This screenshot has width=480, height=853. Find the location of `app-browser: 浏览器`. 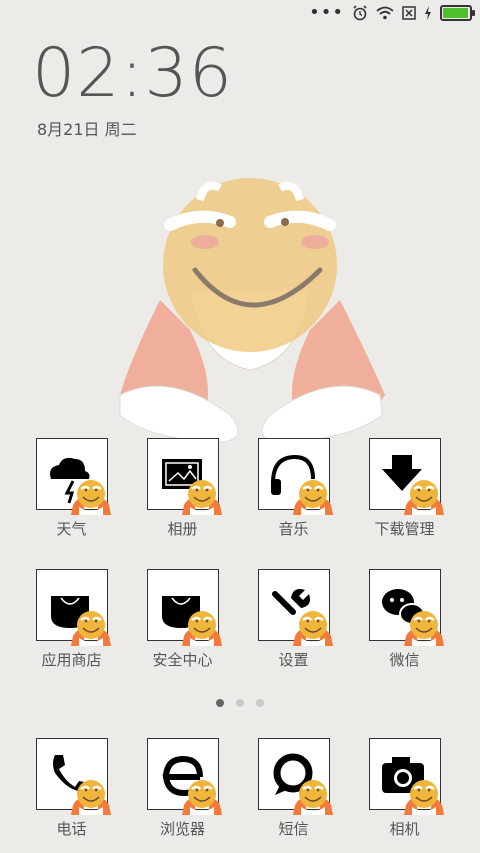

app-browser: 浏览器 is located at coordinates (182, 788).